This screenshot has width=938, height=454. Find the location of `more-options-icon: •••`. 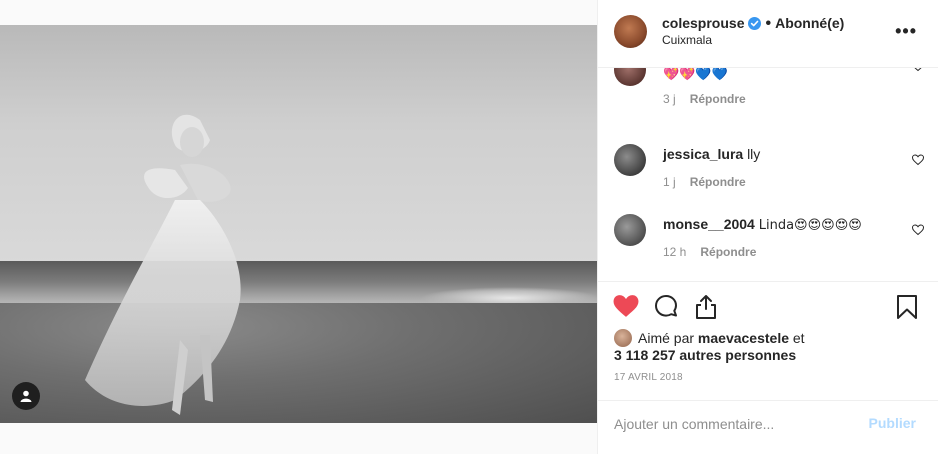

more-options-icon: ••• is located at coordinates (906, 31).